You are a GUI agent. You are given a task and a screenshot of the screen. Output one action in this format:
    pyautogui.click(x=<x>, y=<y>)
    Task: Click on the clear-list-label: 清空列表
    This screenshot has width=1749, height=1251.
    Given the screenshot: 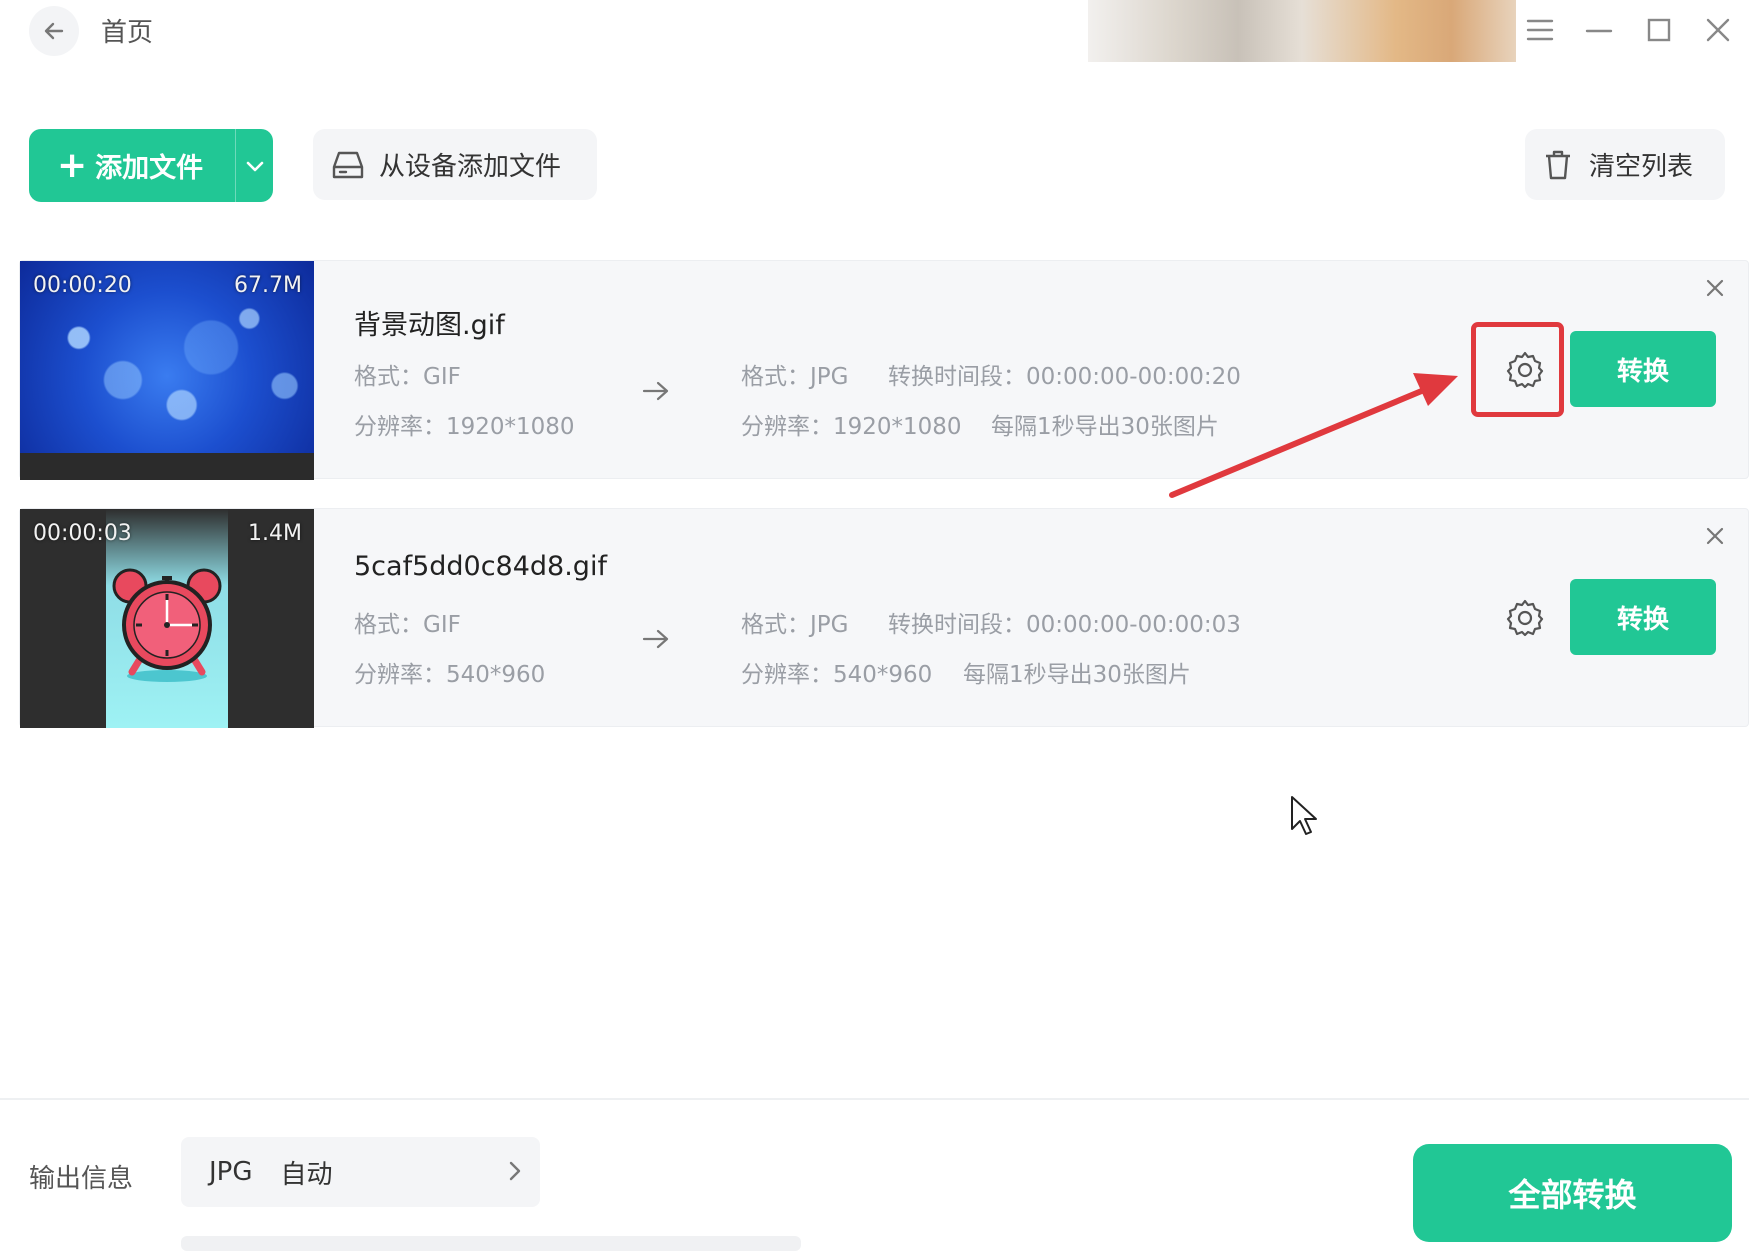 What is the action you would take?
    pyautogui.click(x=1641, y=167)
    